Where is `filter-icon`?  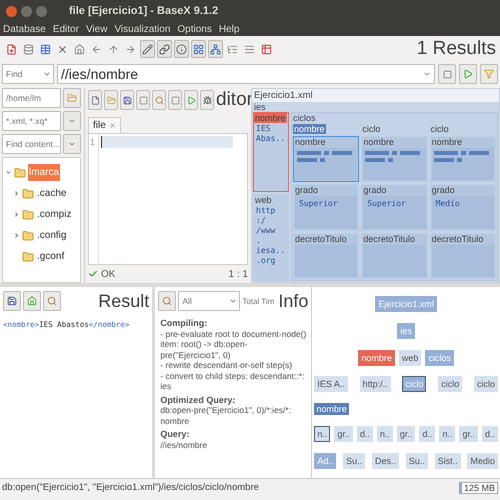
filter-icon is located at coordinates (489, 74).